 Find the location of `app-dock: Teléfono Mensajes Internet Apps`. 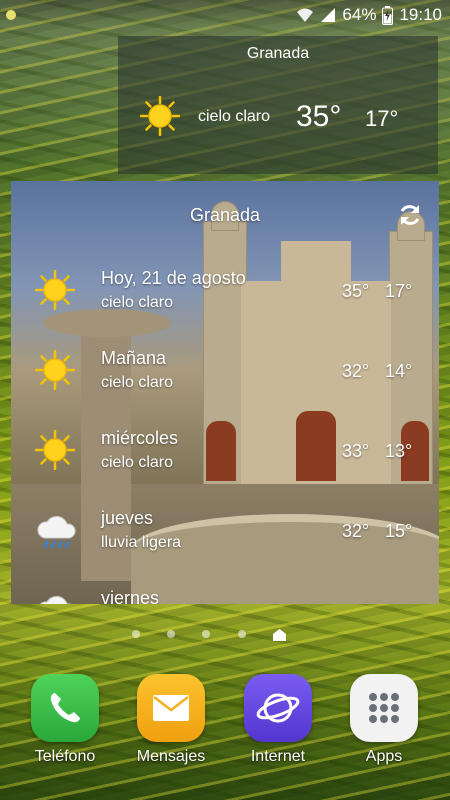

app-dock: Teléfono Mensajes Internet Apps is located at coordinates (225, 724).